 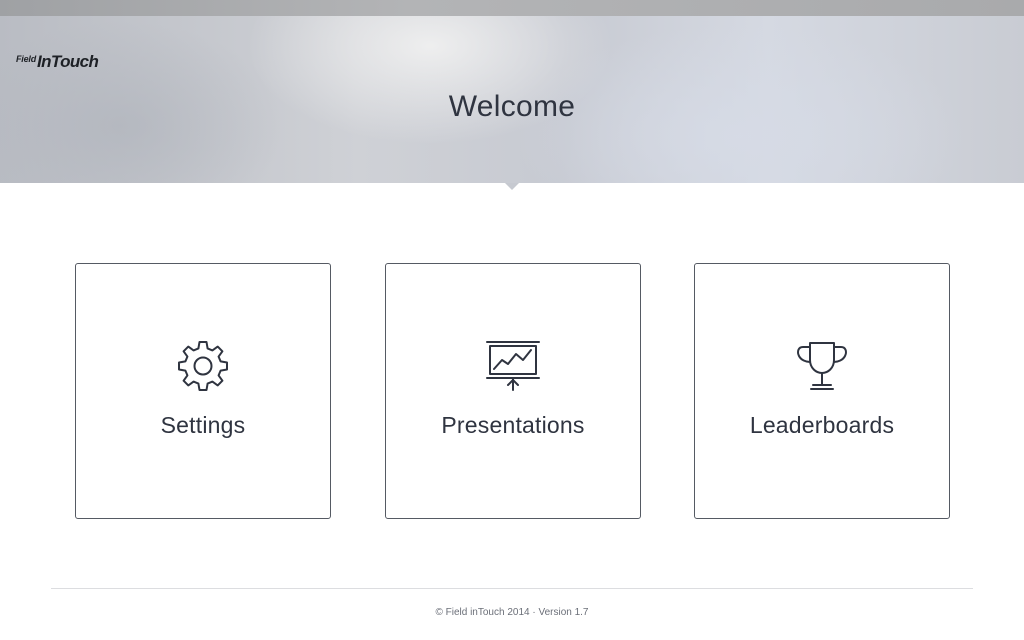 What do you see at coordinates (26, 59) in the screenshot?
I see `logo-prefix: Field` at bounding box center [26, 59].